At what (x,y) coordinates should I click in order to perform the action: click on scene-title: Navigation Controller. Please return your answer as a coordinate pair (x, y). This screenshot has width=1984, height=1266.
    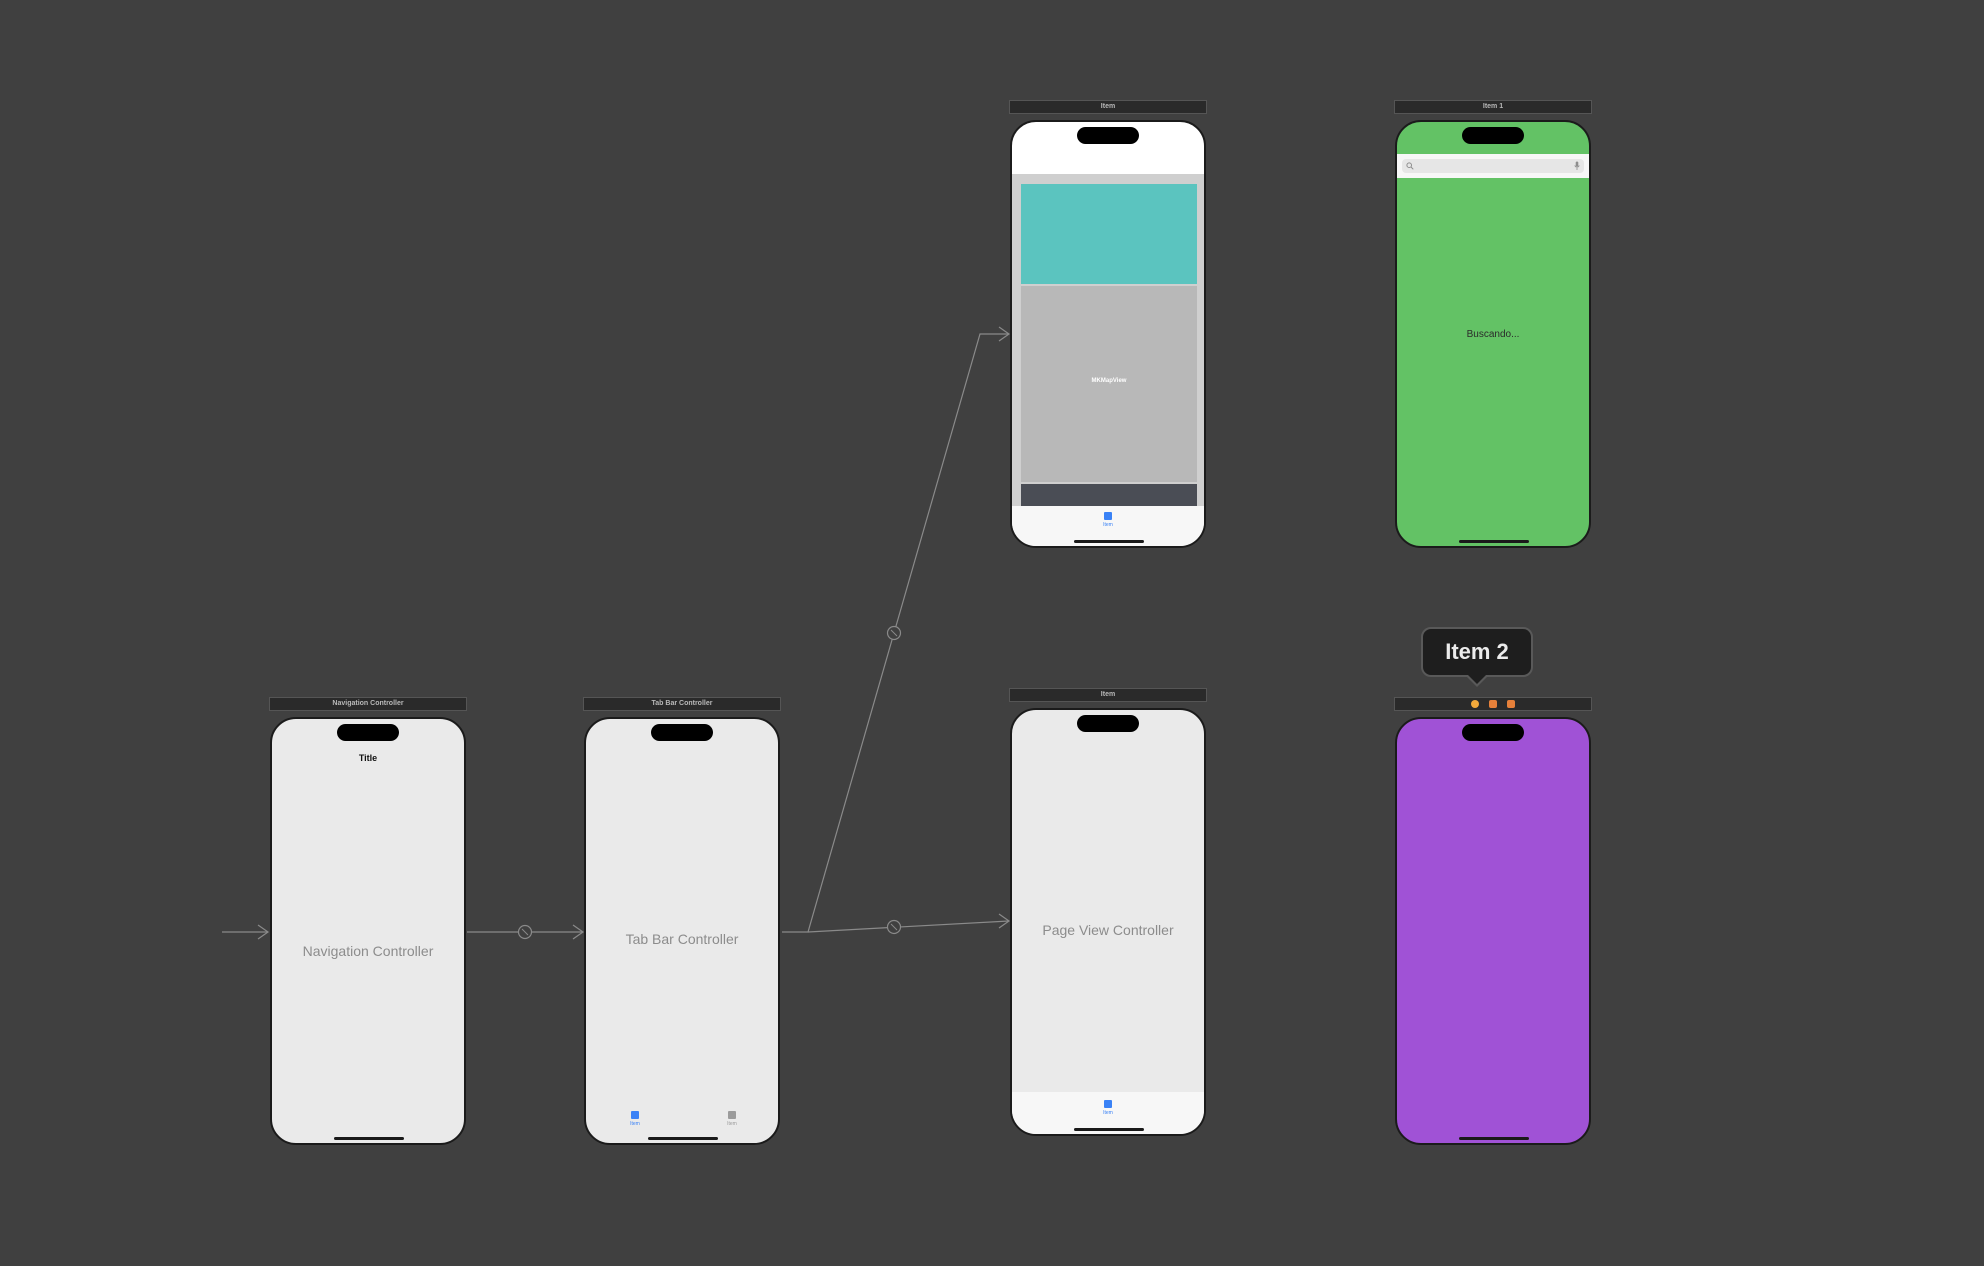
    Looking at the image, I should click on (368, 703).